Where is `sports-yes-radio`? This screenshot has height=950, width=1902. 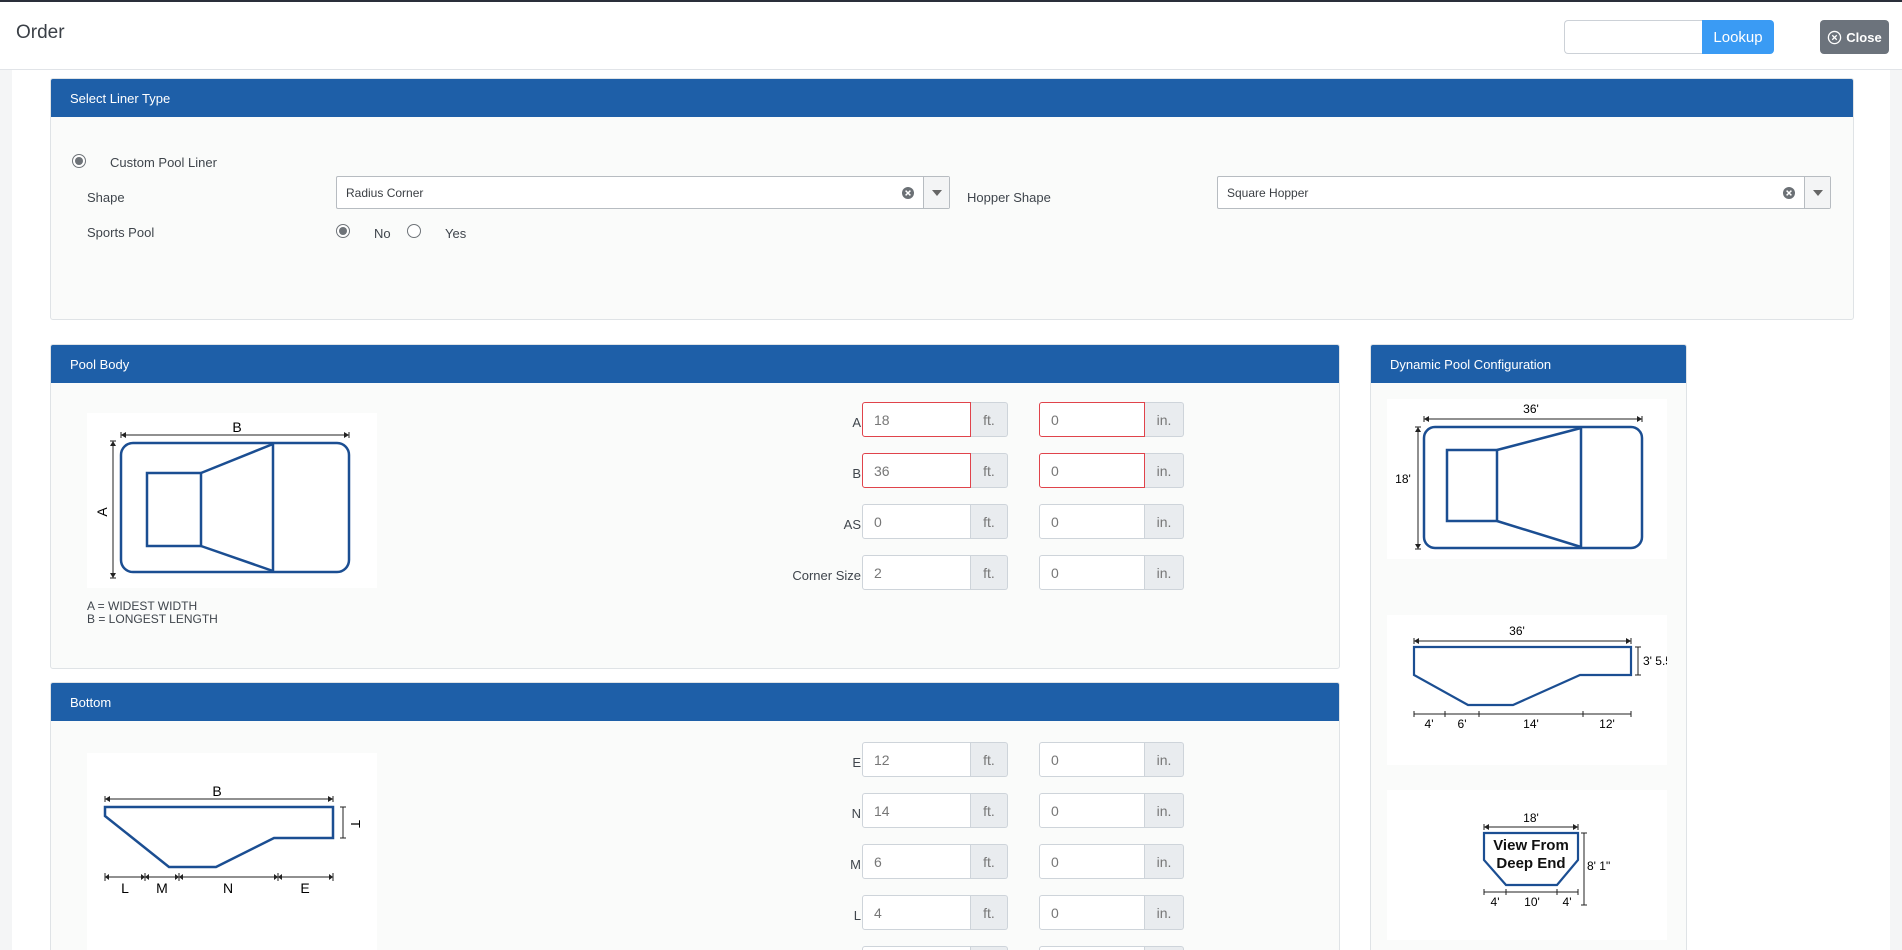 sports-yes-radio is located at coordinates (414, 231).